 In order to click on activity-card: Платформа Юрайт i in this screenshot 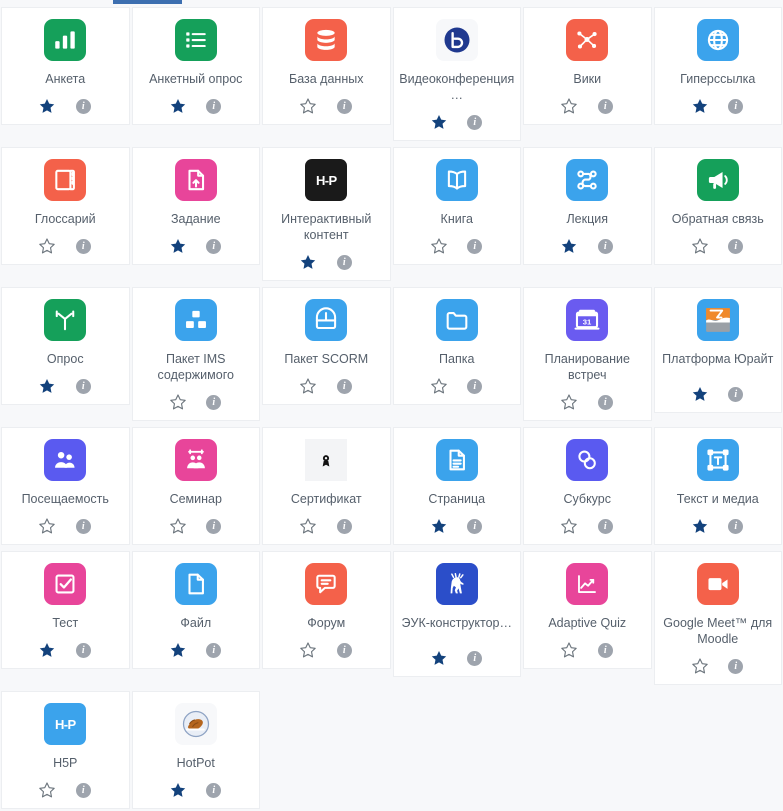, I will do `click(717, 350)`.